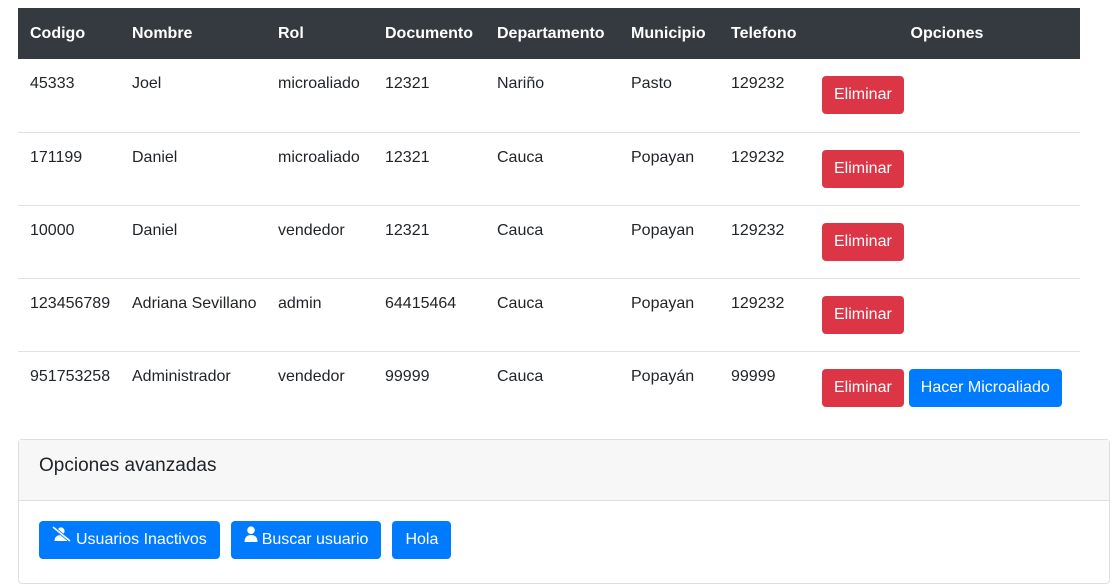  I want to click on cell-municipio: Pasto, so click(651, 83).